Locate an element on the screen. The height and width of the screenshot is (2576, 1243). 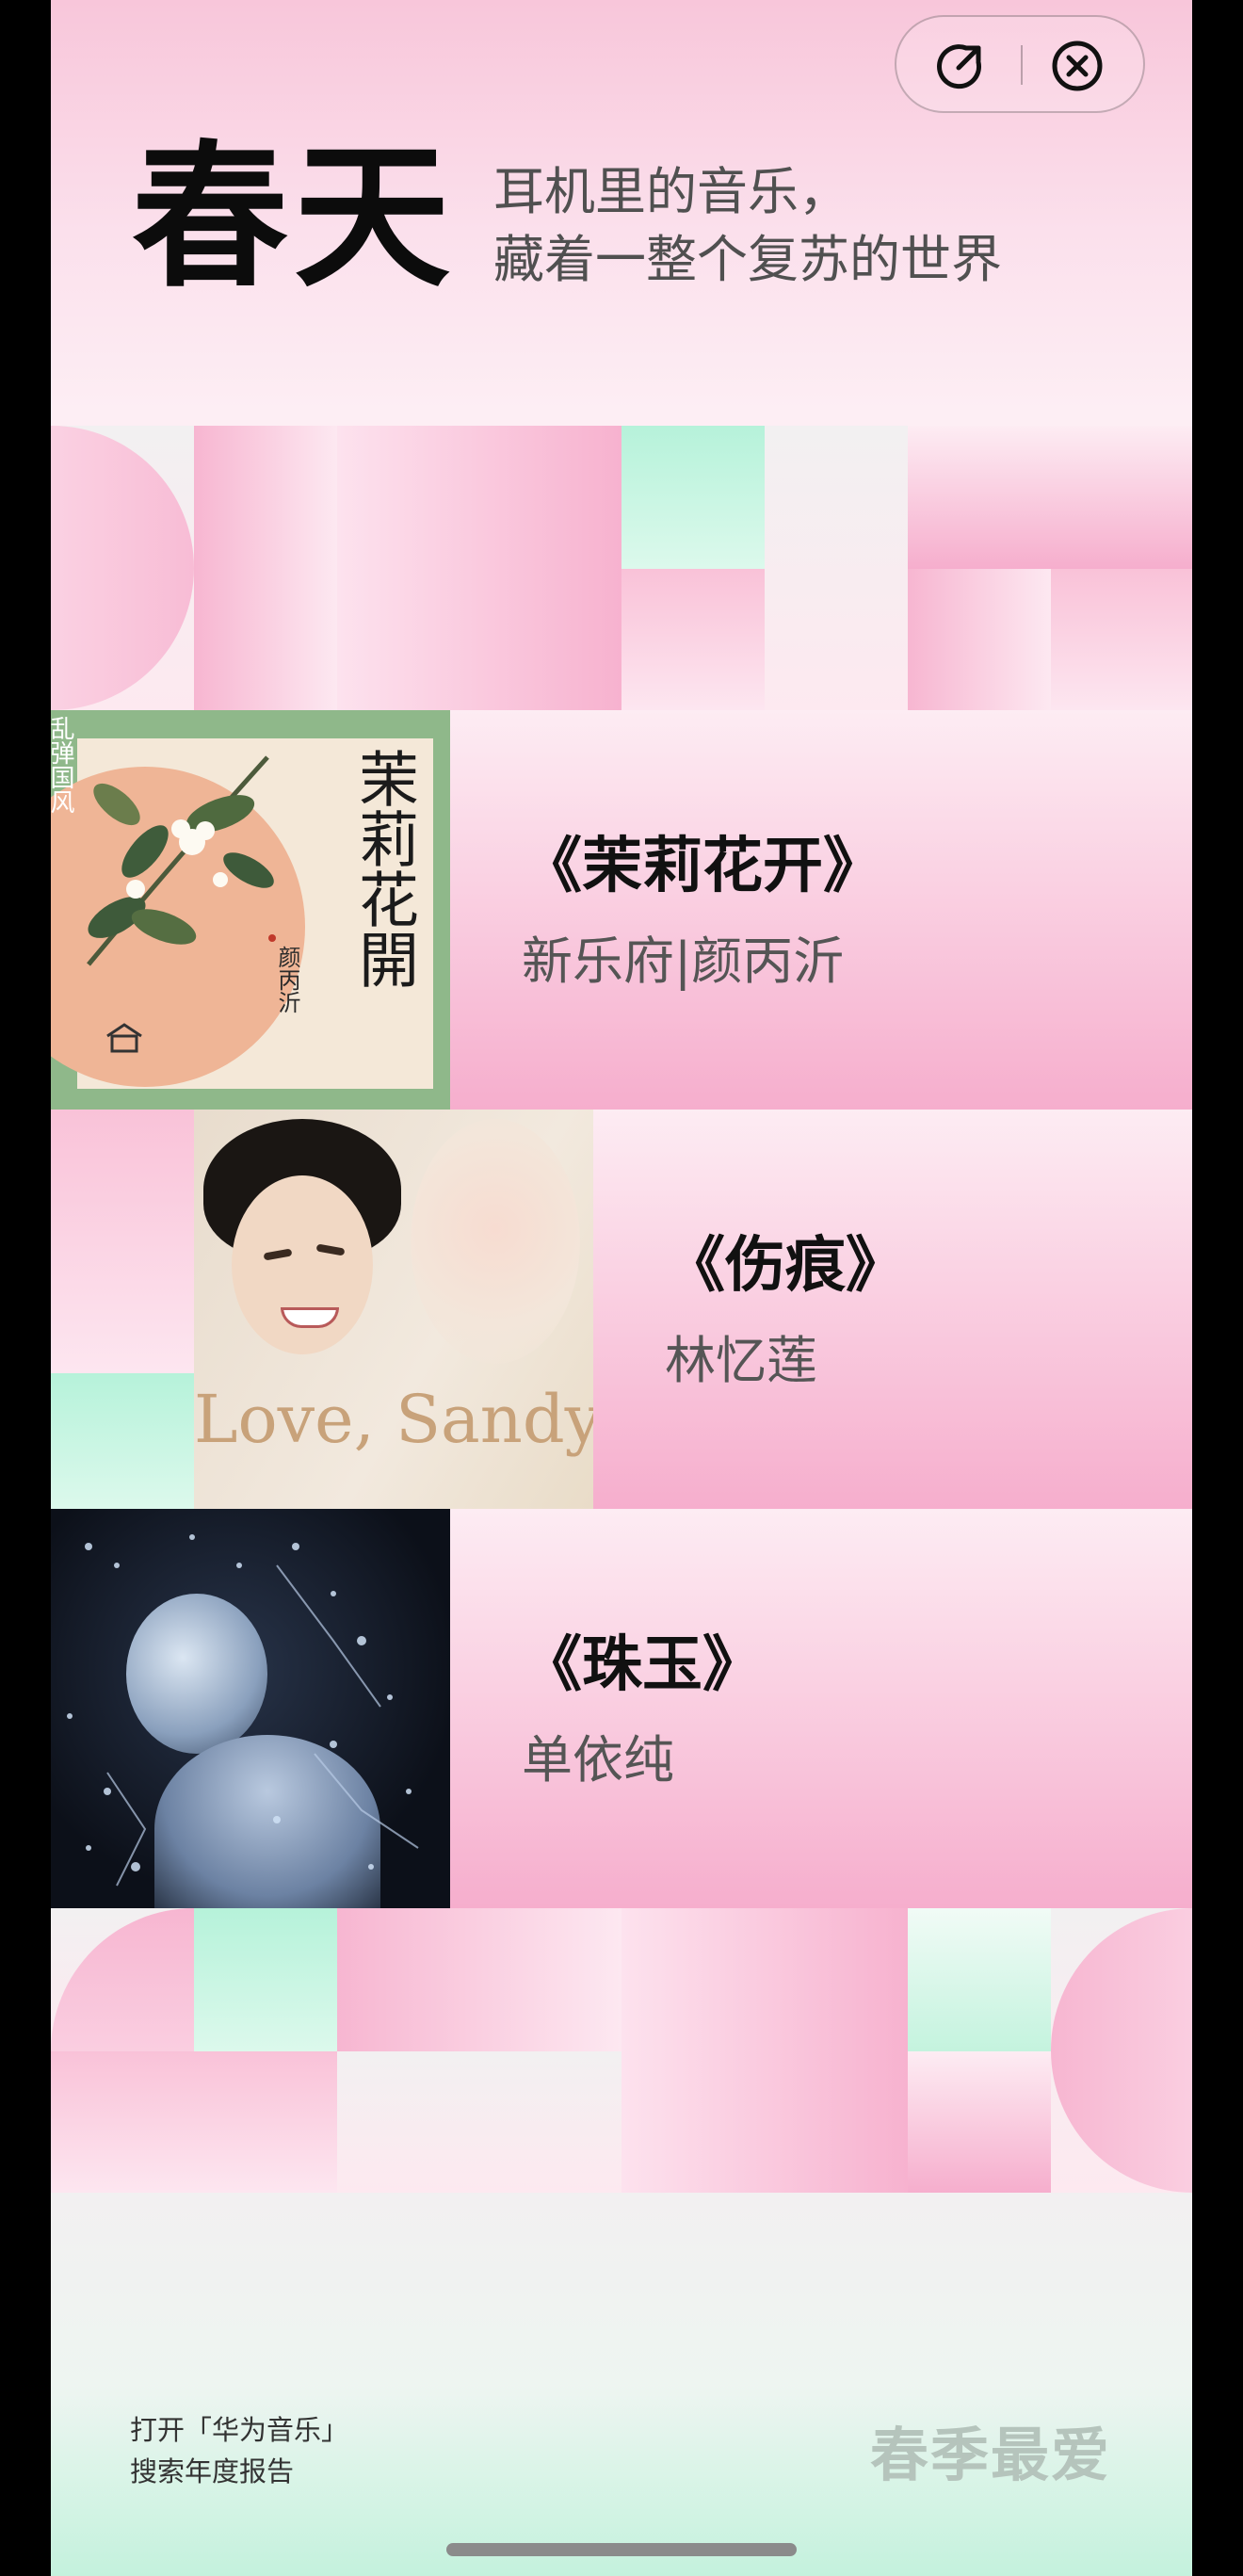
cover-crystal-pattern is located at coordinates (243, 1710).